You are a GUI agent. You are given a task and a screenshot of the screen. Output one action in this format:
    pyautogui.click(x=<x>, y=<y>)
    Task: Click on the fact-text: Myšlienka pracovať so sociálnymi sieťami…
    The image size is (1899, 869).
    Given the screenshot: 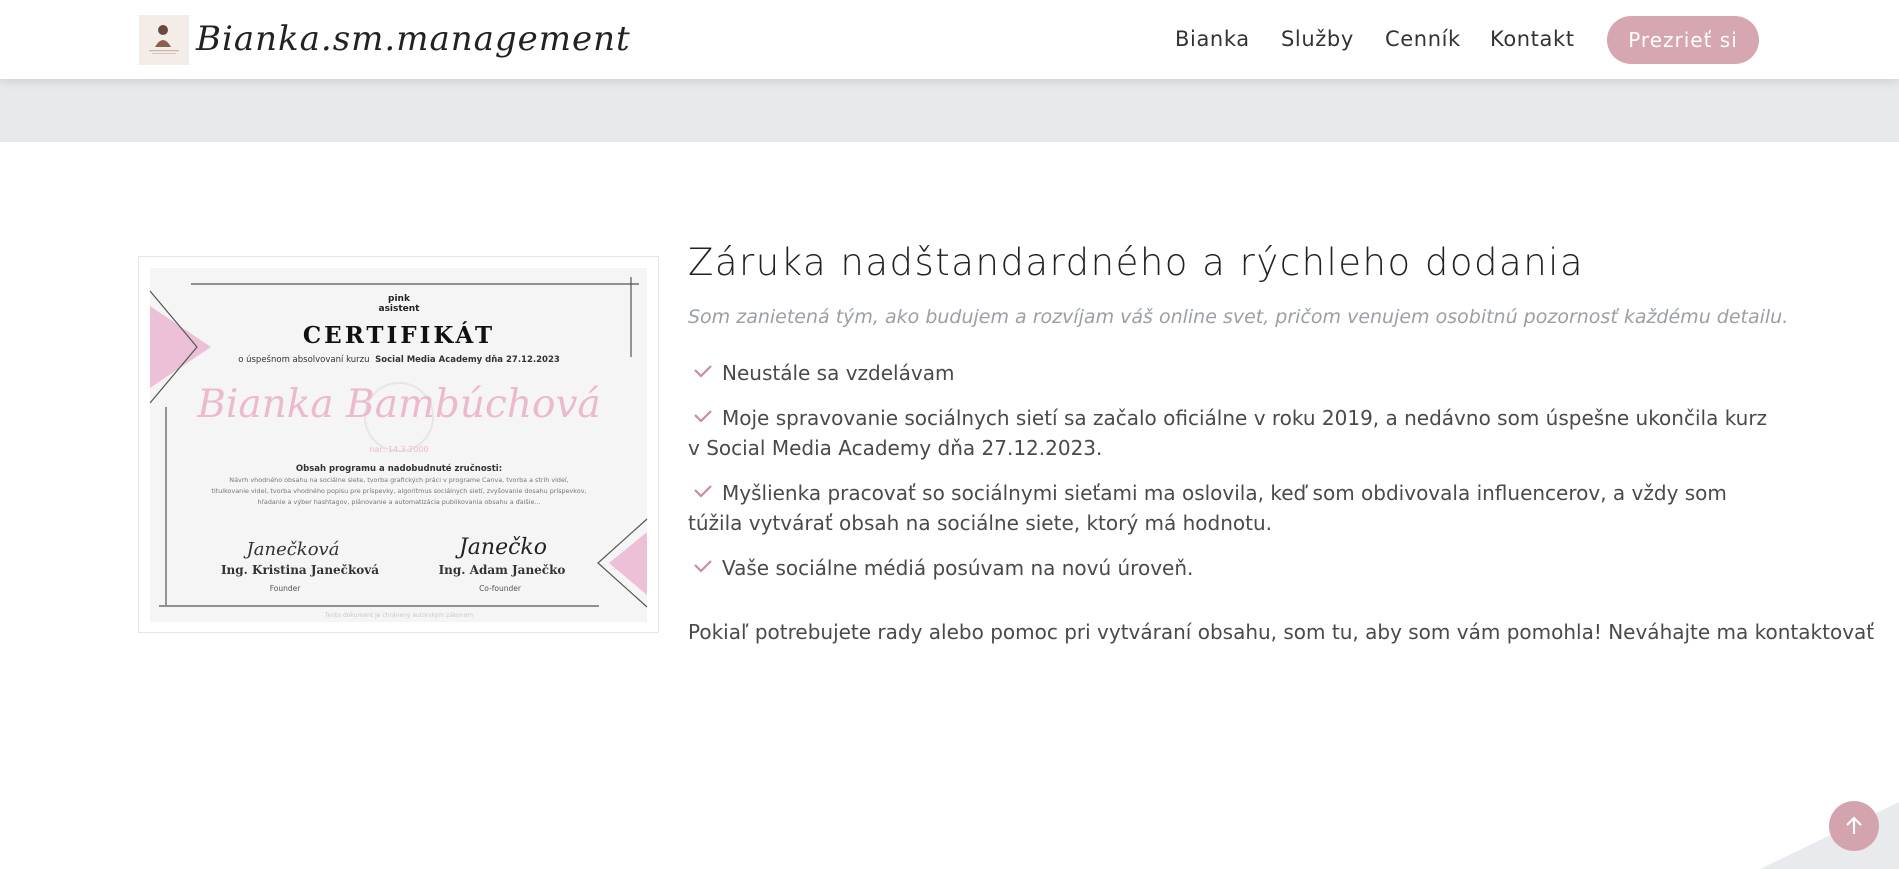 What is the action you would take?
    pyautogui.click(x=1207, y=508)
    